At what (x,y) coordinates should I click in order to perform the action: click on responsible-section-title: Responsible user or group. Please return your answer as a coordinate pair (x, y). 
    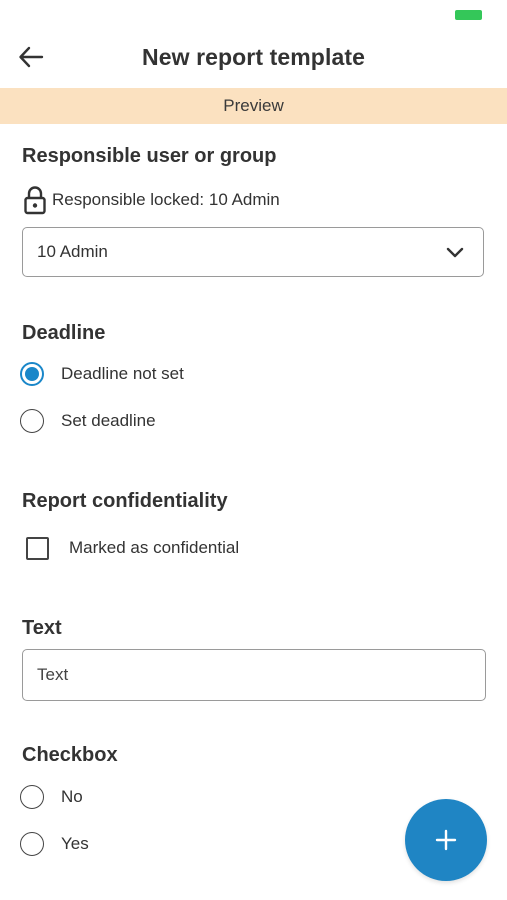
    Looking at the image, I should click on (149, 156).